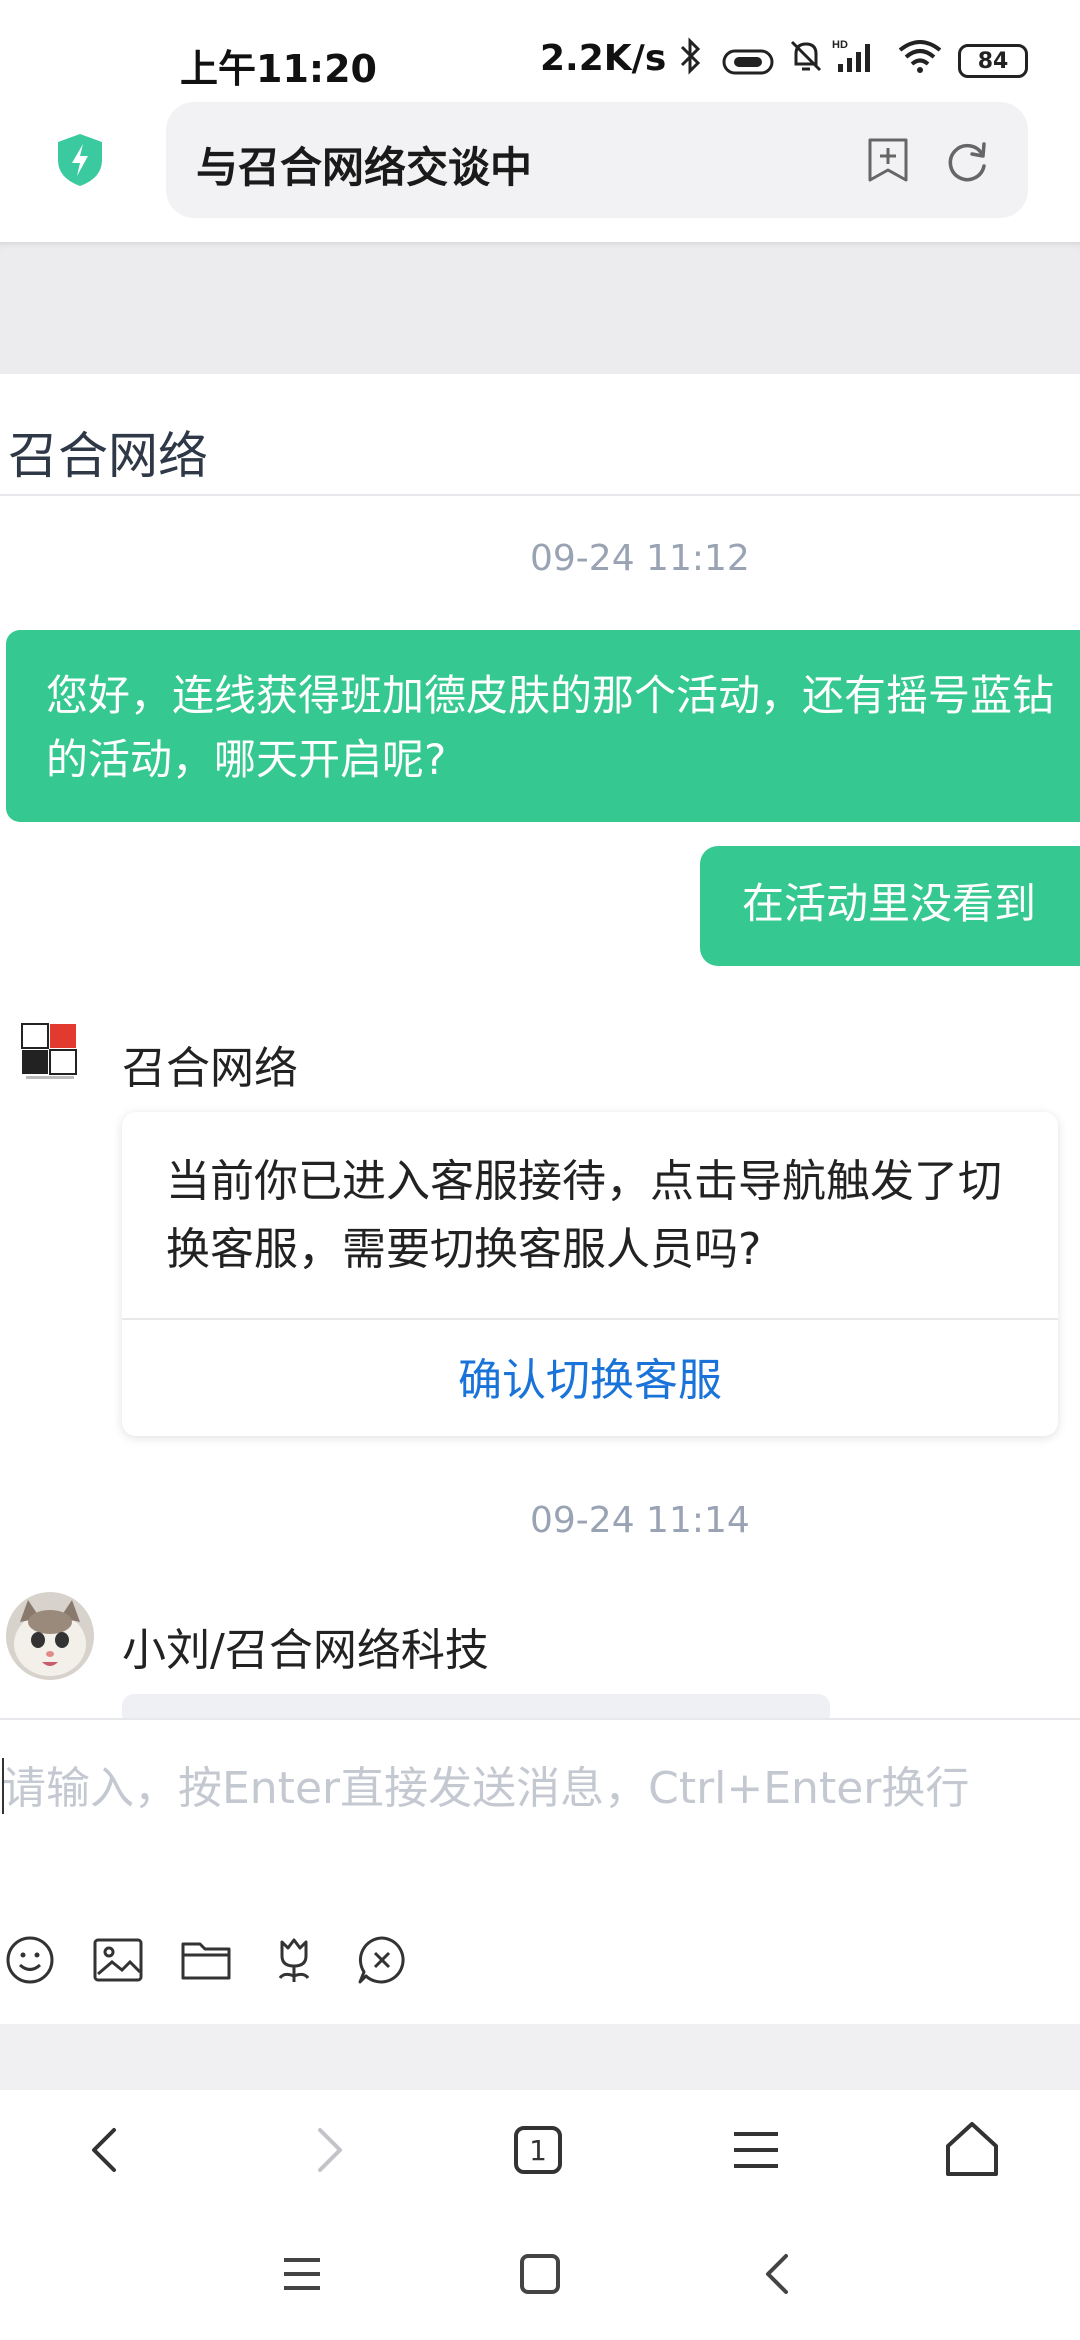 This screenshot has width=1080, height=2340. Describe the element at coordinates (590, 1319) in the screenshot. I see `card-divider` at that location.